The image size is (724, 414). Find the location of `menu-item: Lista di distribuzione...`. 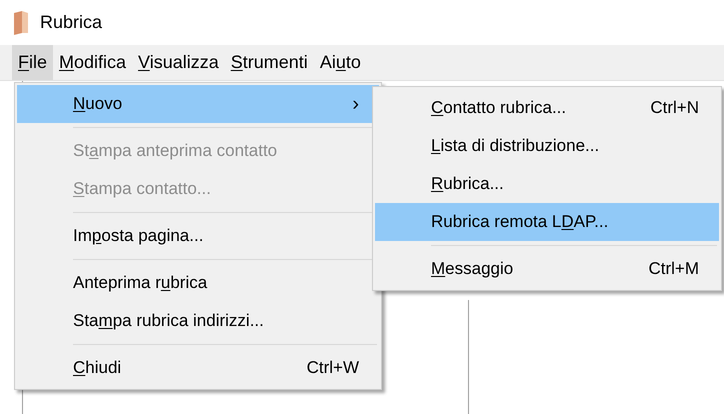

menu-item: Lista di distribuzione... is located at coordinates (547, 146).